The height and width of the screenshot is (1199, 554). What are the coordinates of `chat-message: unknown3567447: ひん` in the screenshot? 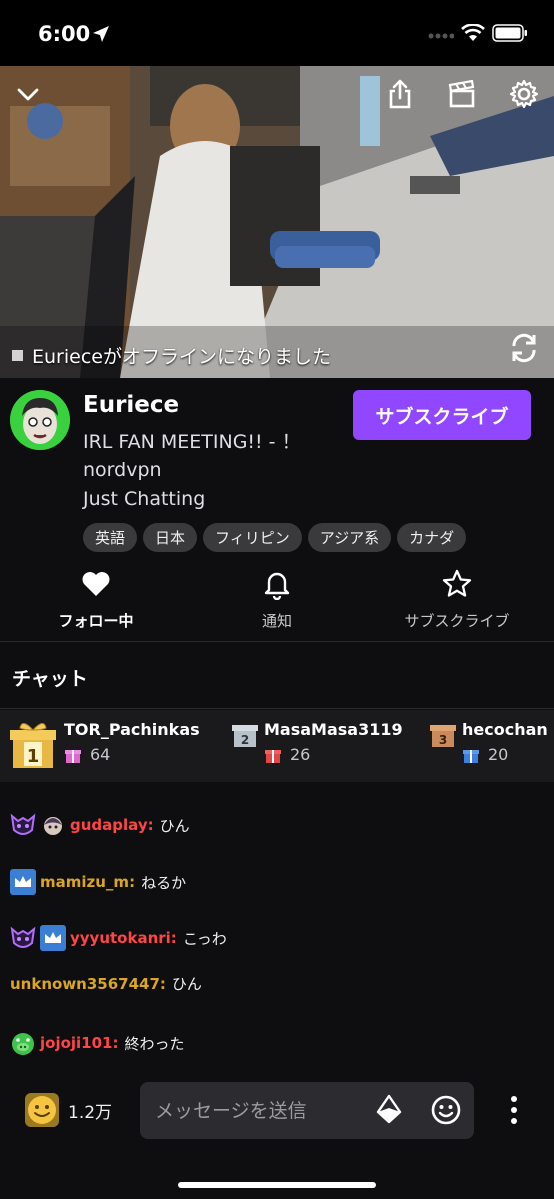 It's located at (106, 983).